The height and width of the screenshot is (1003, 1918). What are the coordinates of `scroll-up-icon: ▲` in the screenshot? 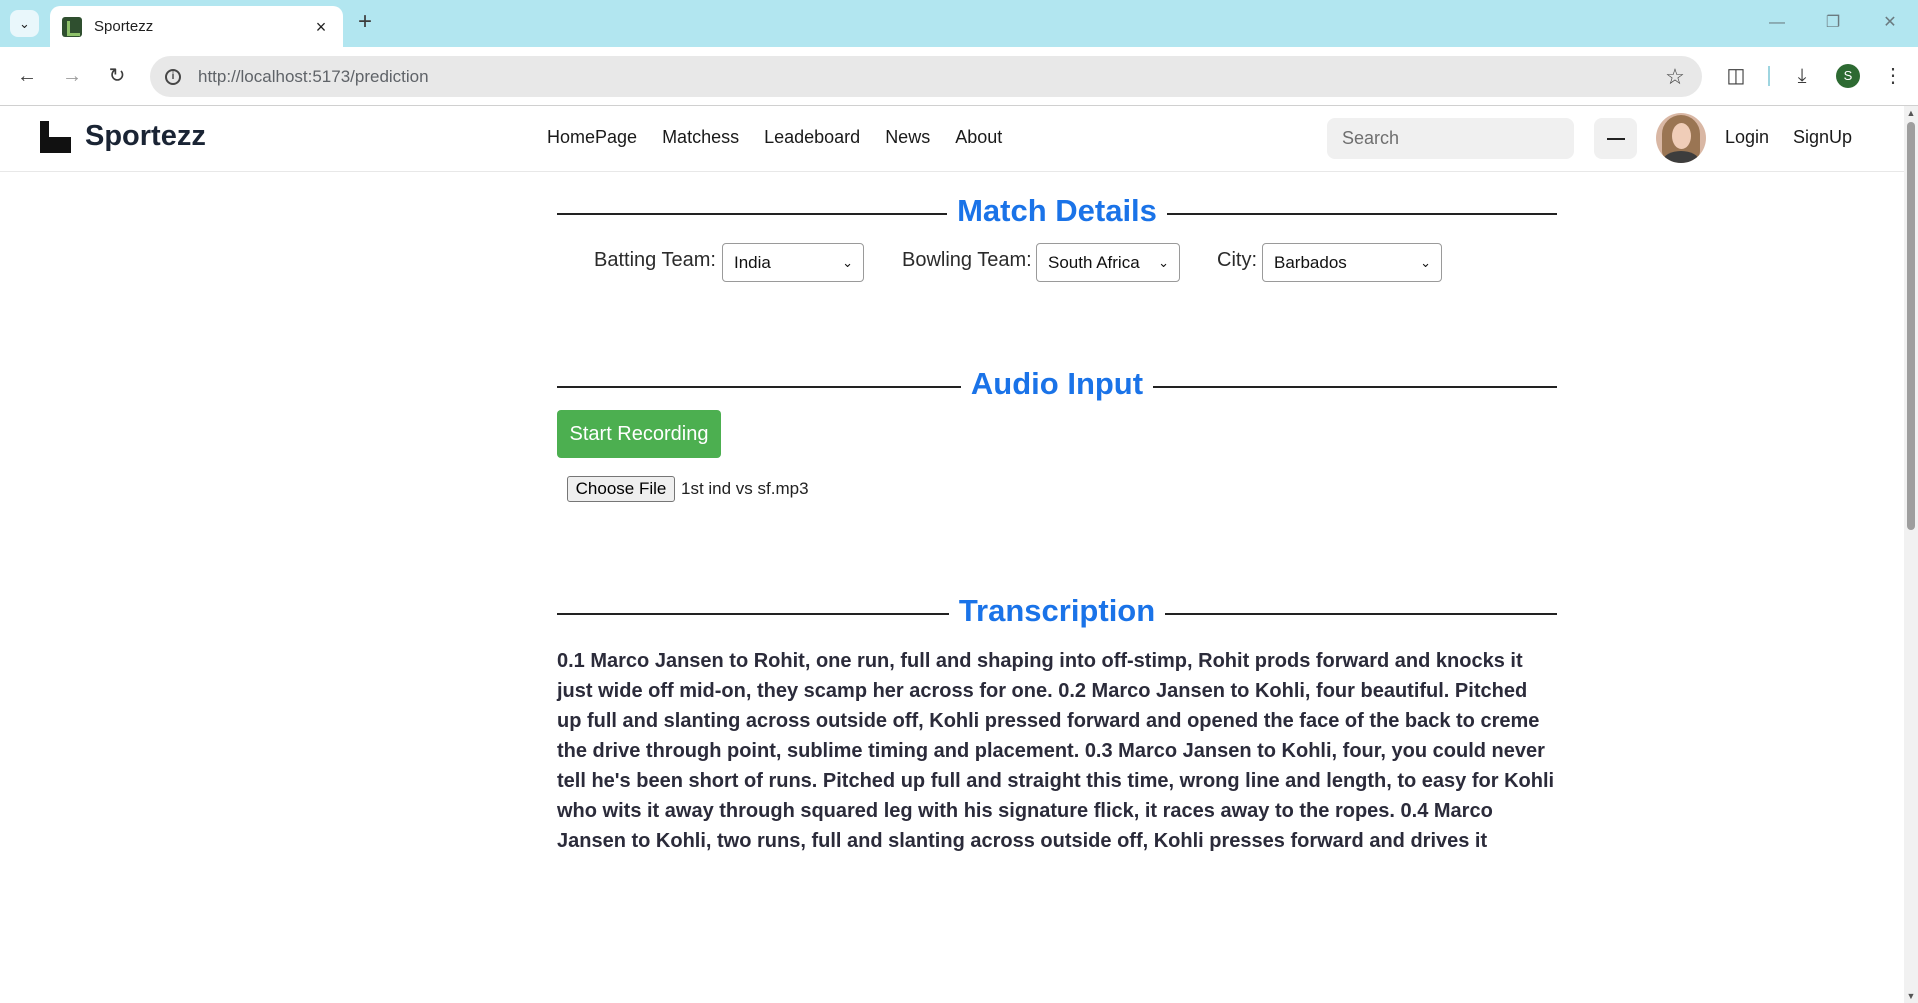 It's located at (1911, 113).